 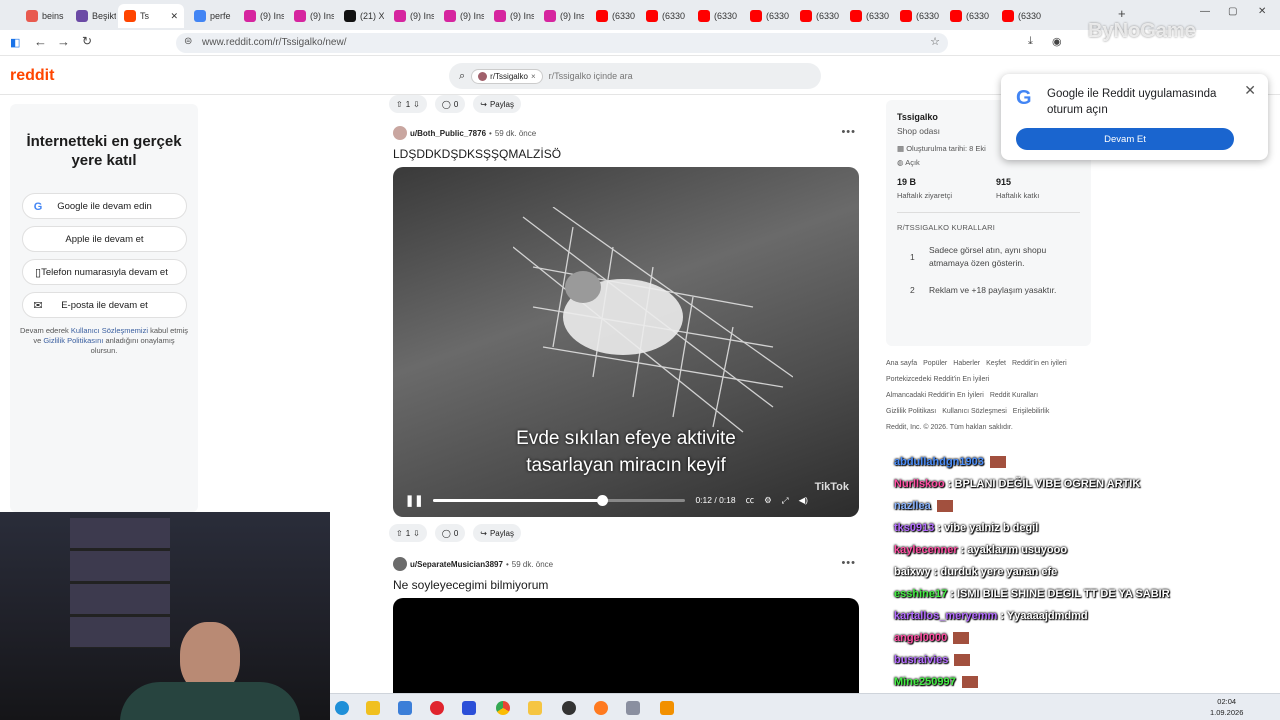 What do you see at coordinates (448, 133) in the screenshot?
I see `post-author: u/Both_Public_7876` at bounding box center [448, 133].